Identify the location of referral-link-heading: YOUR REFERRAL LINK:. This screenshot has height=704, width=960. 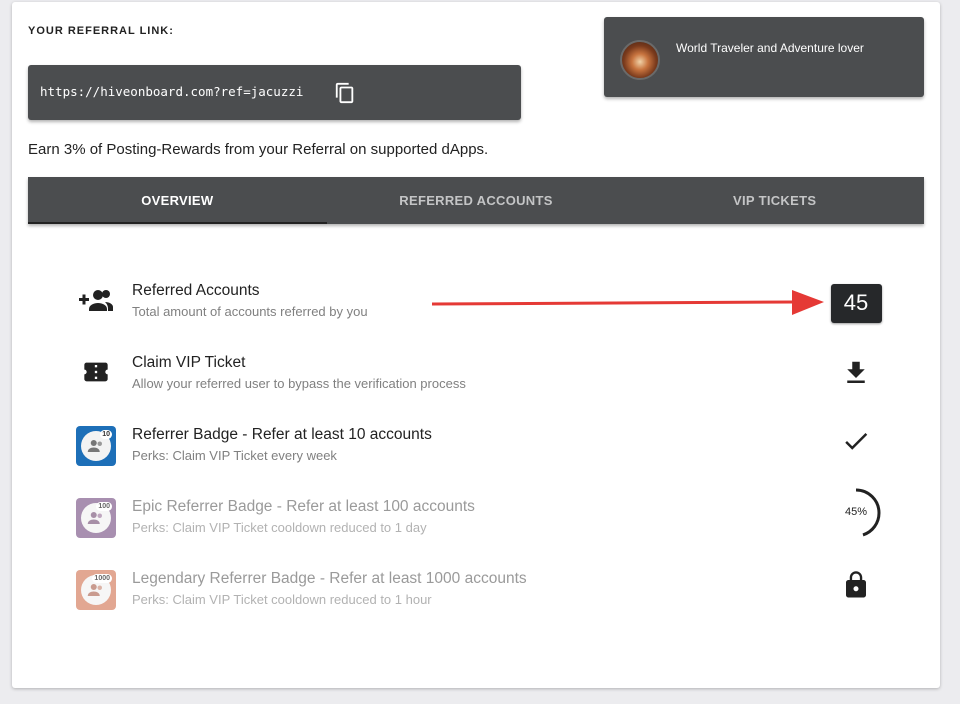
(101, 31).